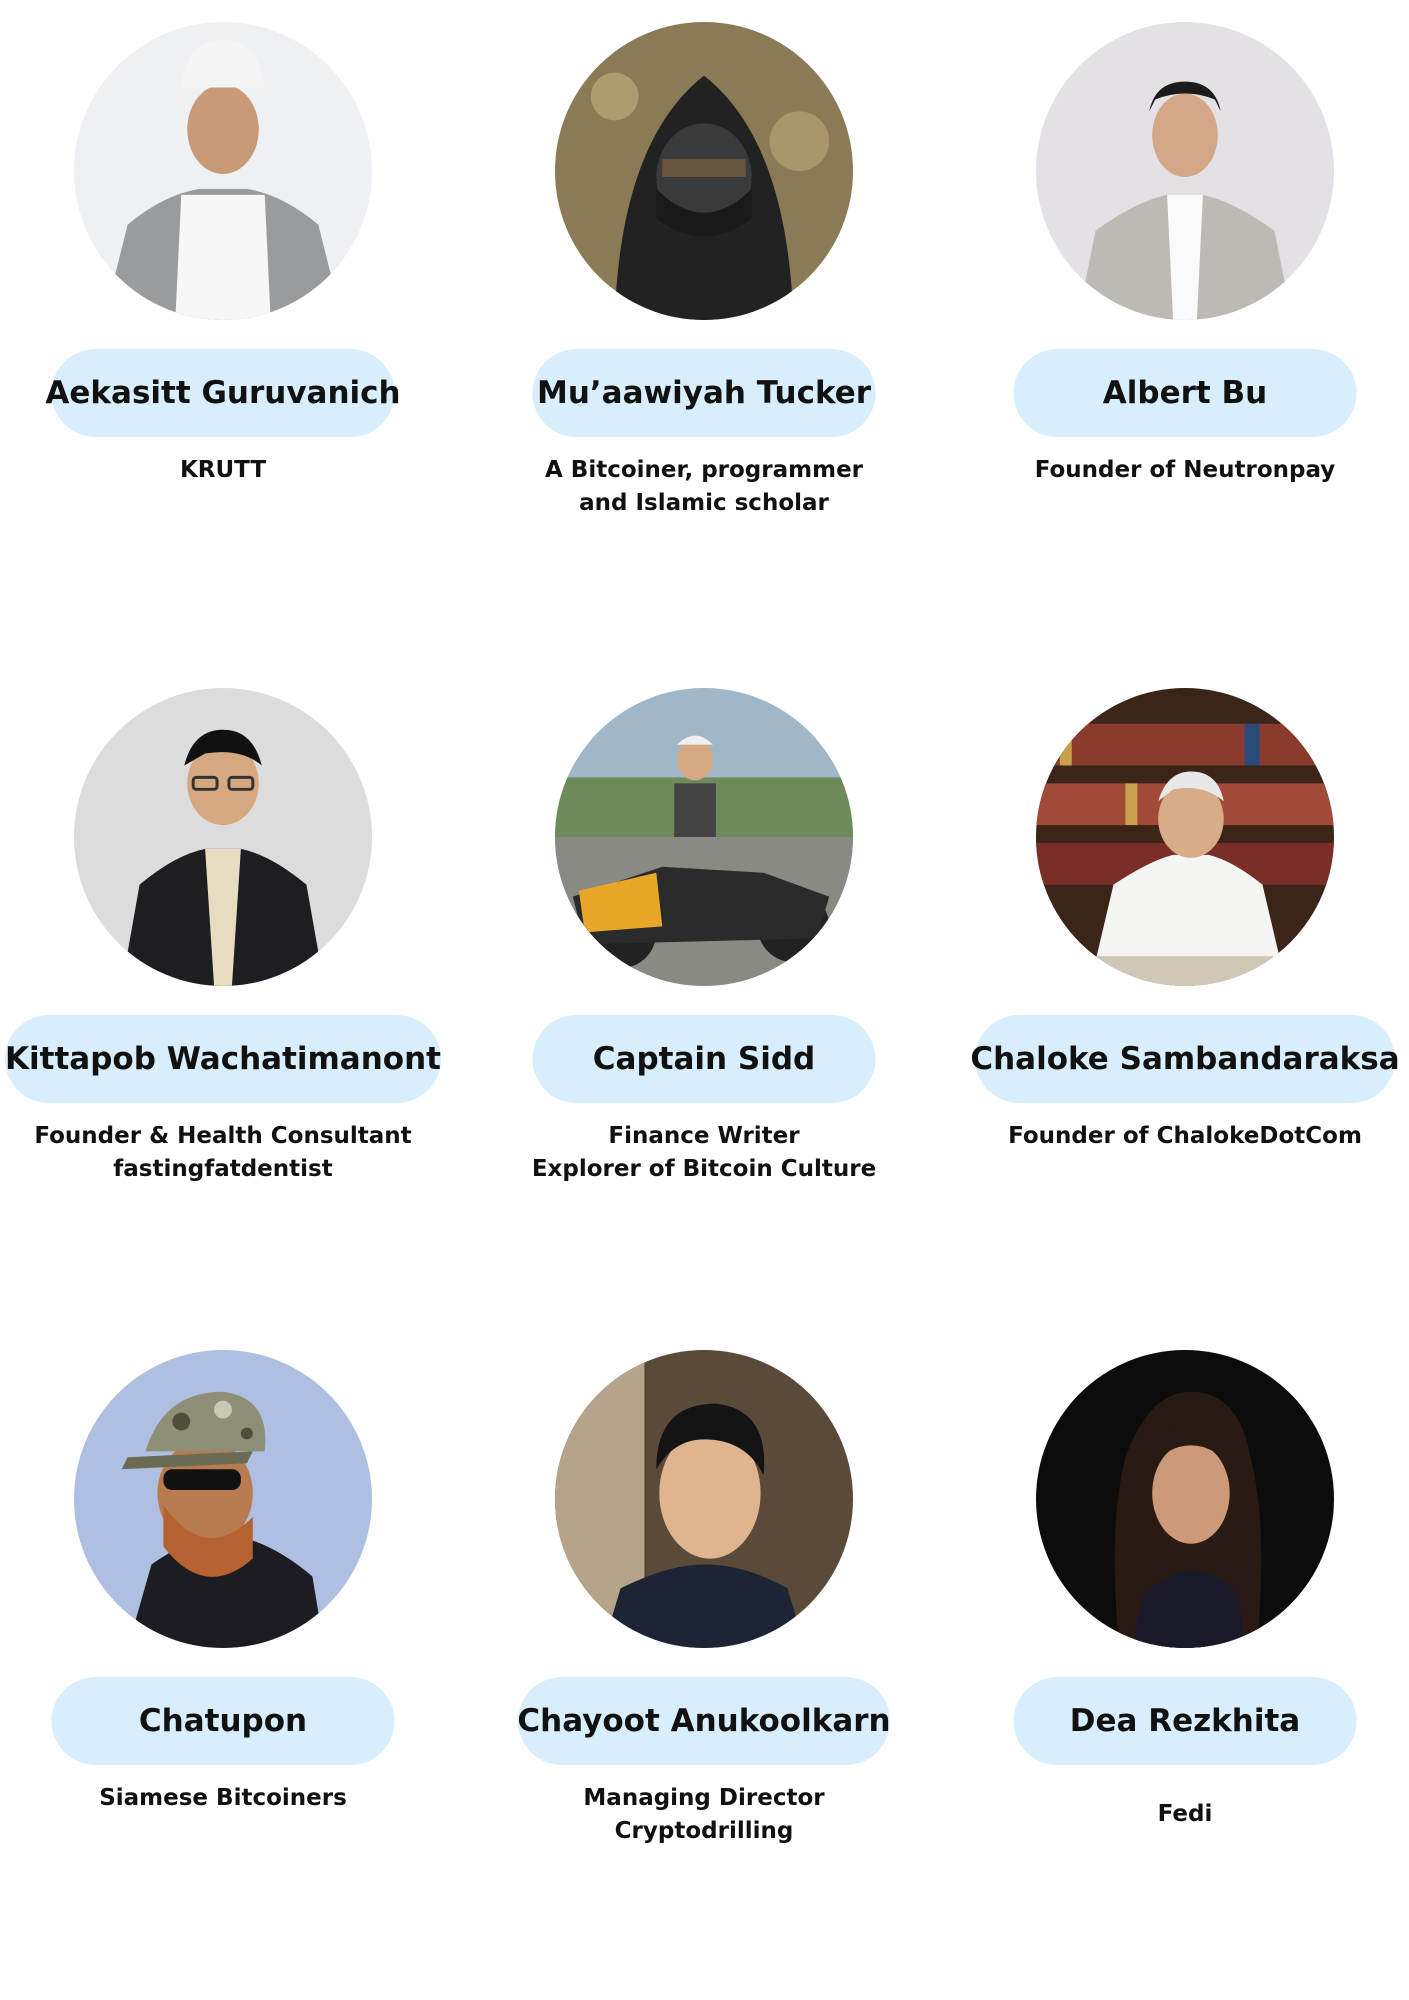  I want to click on portrait-dark-suit-glasses-icon, so click(223, 837).